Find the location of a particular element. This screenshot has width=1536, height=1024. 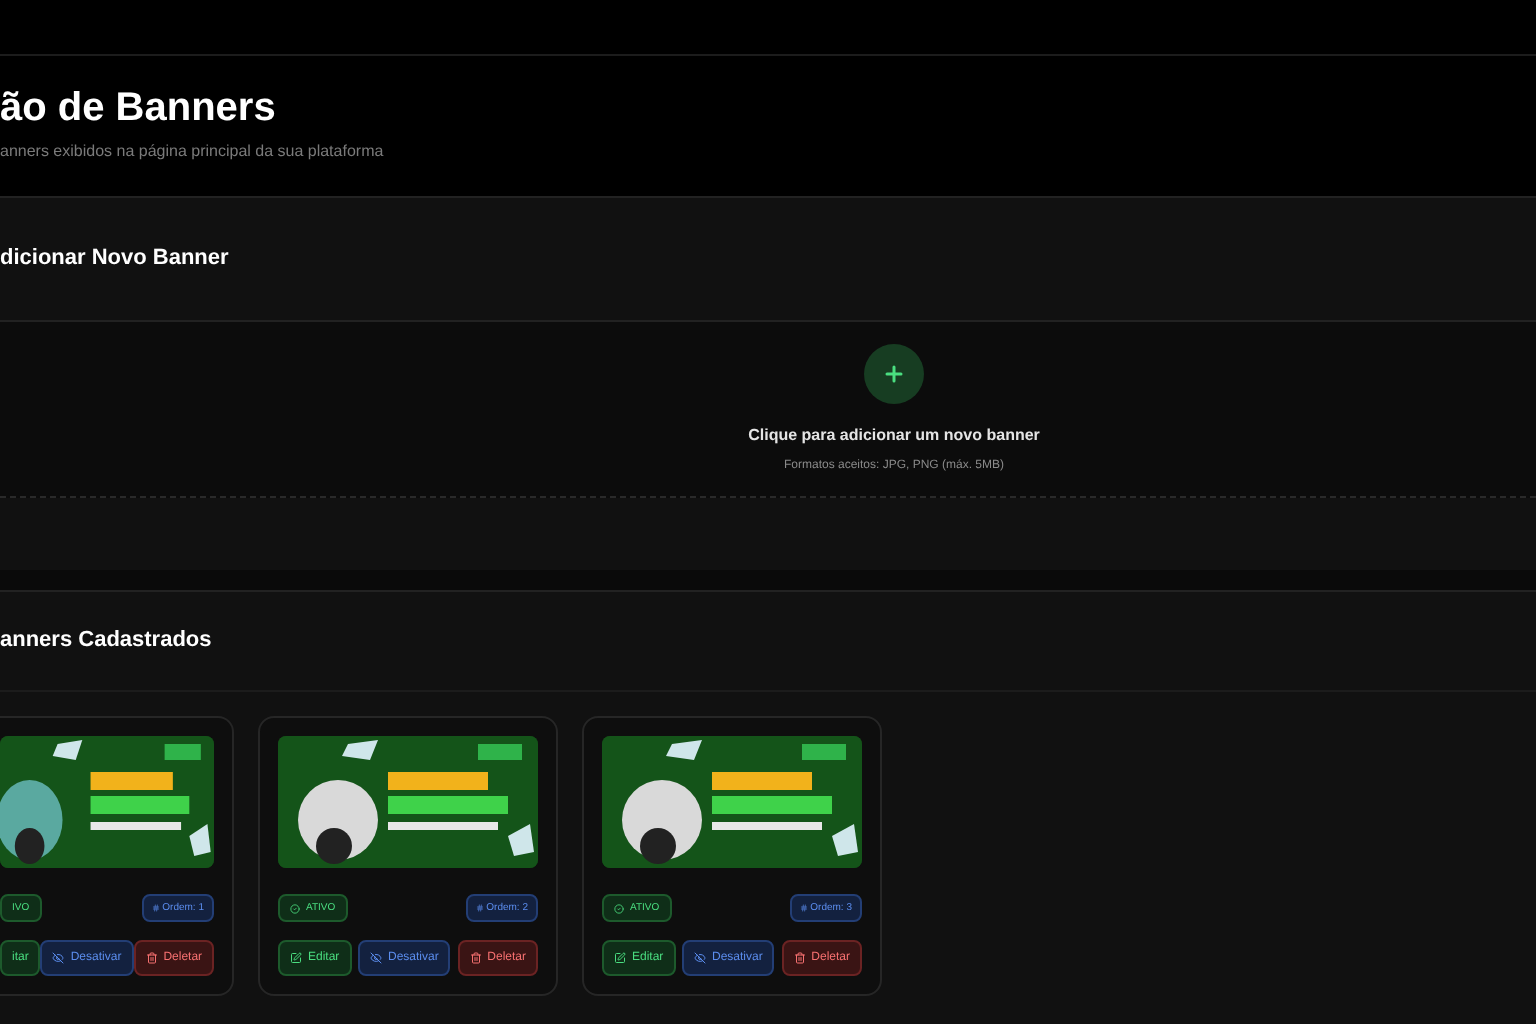

upload-label: Clique para adicionar um novo banner is located at coordinates (894, 435).